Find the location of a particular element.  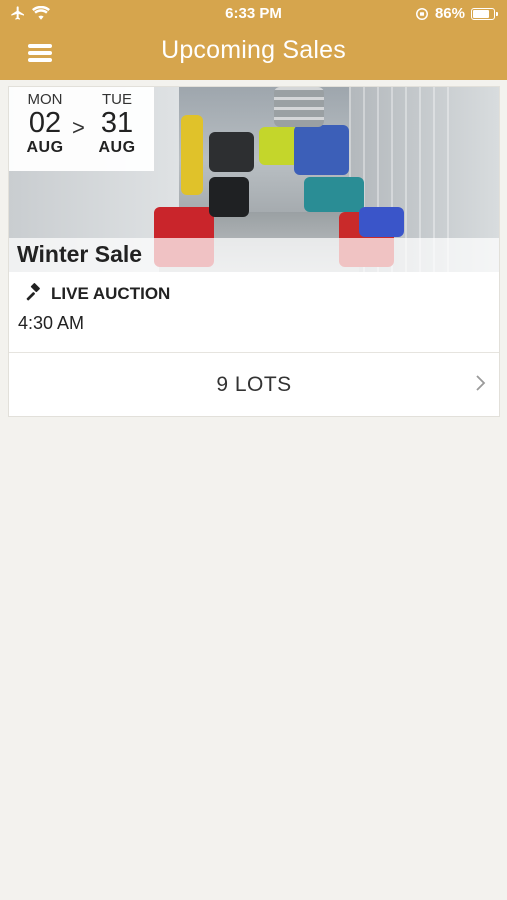

app-header: 6:33 PM 86% Upcoming Sales is located at coordinates (253, 40).